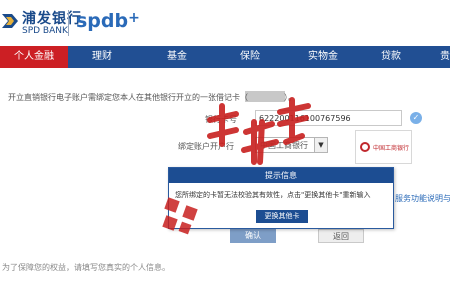  What do you see at coordinates (391, 57) in the screenshot?
I see `nav-item-loans: 贷款` at bounding box center [391, 57].